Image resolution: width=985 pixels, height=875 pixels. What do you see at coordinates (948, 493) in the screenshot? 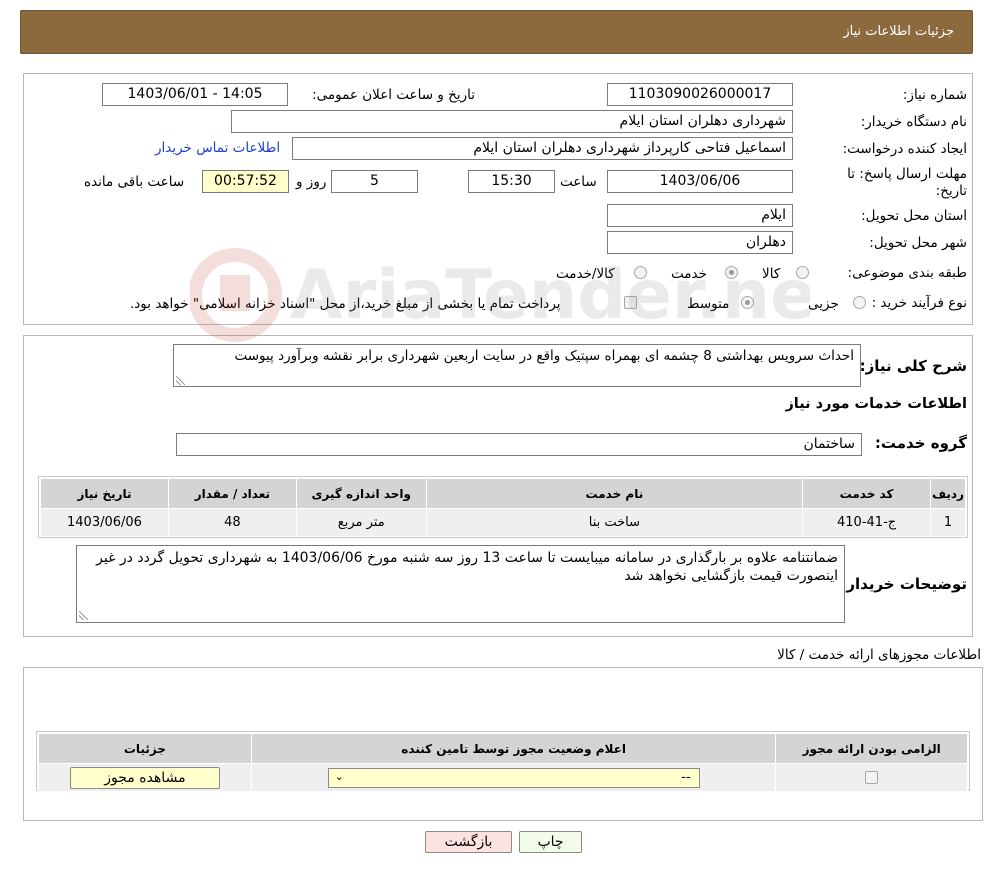
I see `col-row: ردیف` at bounding box center [948, 493].